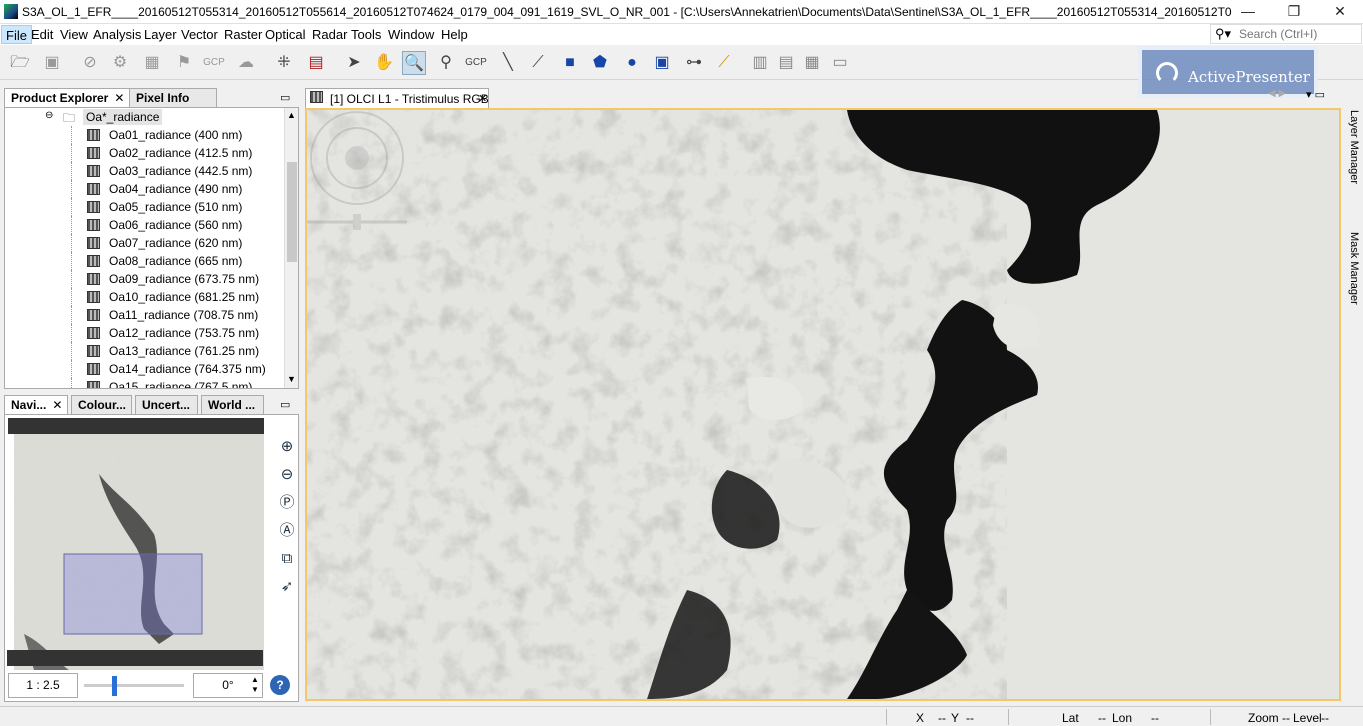 The height and width of the screenshot is (726, 1363). What do you see at coordinates (414, 63) in the screenshot?
I see `zoom-tool-icon: 🔍` at bounding box center [414, 63].